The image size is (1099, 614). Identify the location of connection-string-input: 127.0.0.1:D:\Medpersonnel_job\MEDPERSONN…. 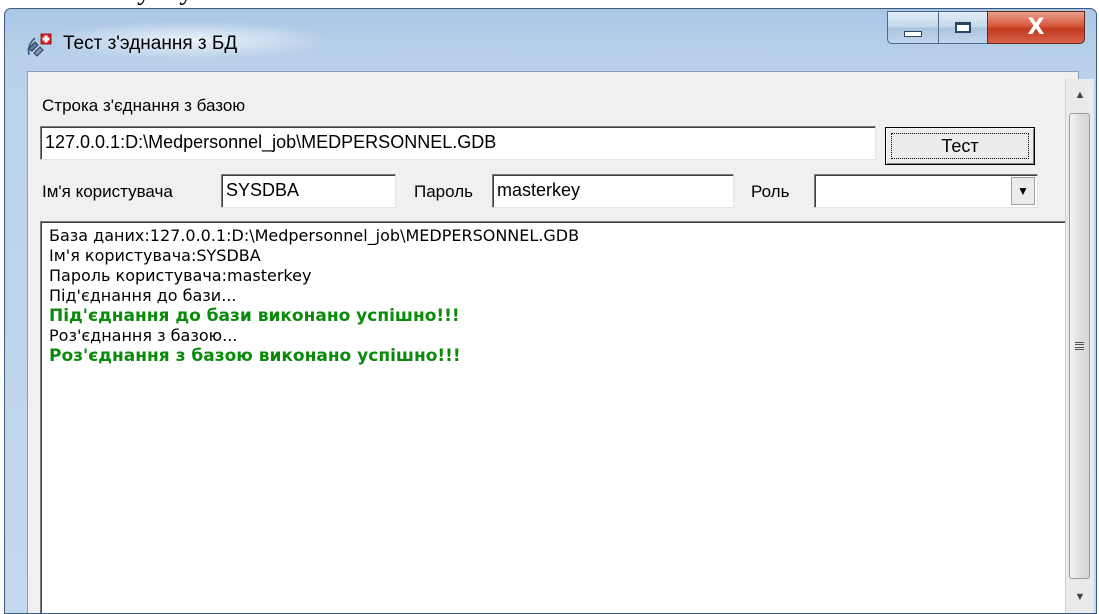
(458, 143).